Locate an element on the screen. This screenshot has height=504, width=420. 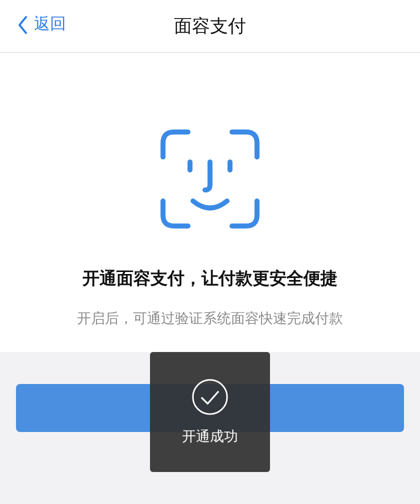
face-id-icon is located at coordinates (210, 179).